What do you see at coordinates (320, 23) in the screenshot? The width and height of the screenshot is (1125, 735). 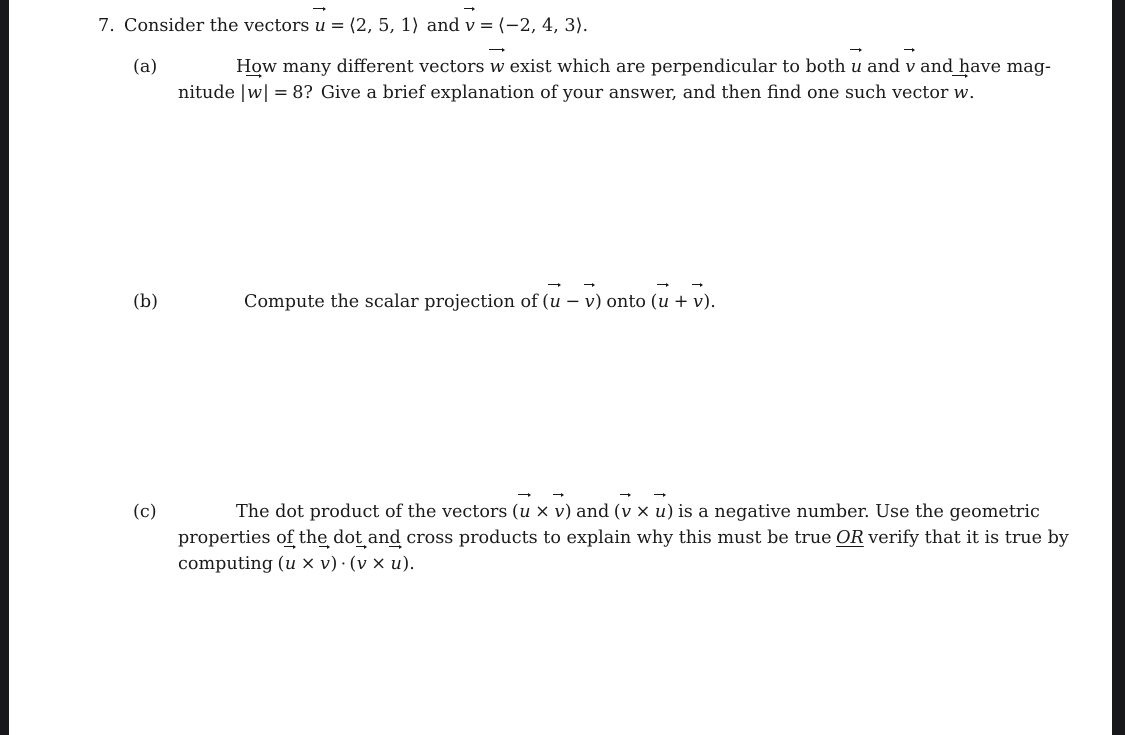 I see `vector-u-symbol: u` at bounding box center [320, 23].